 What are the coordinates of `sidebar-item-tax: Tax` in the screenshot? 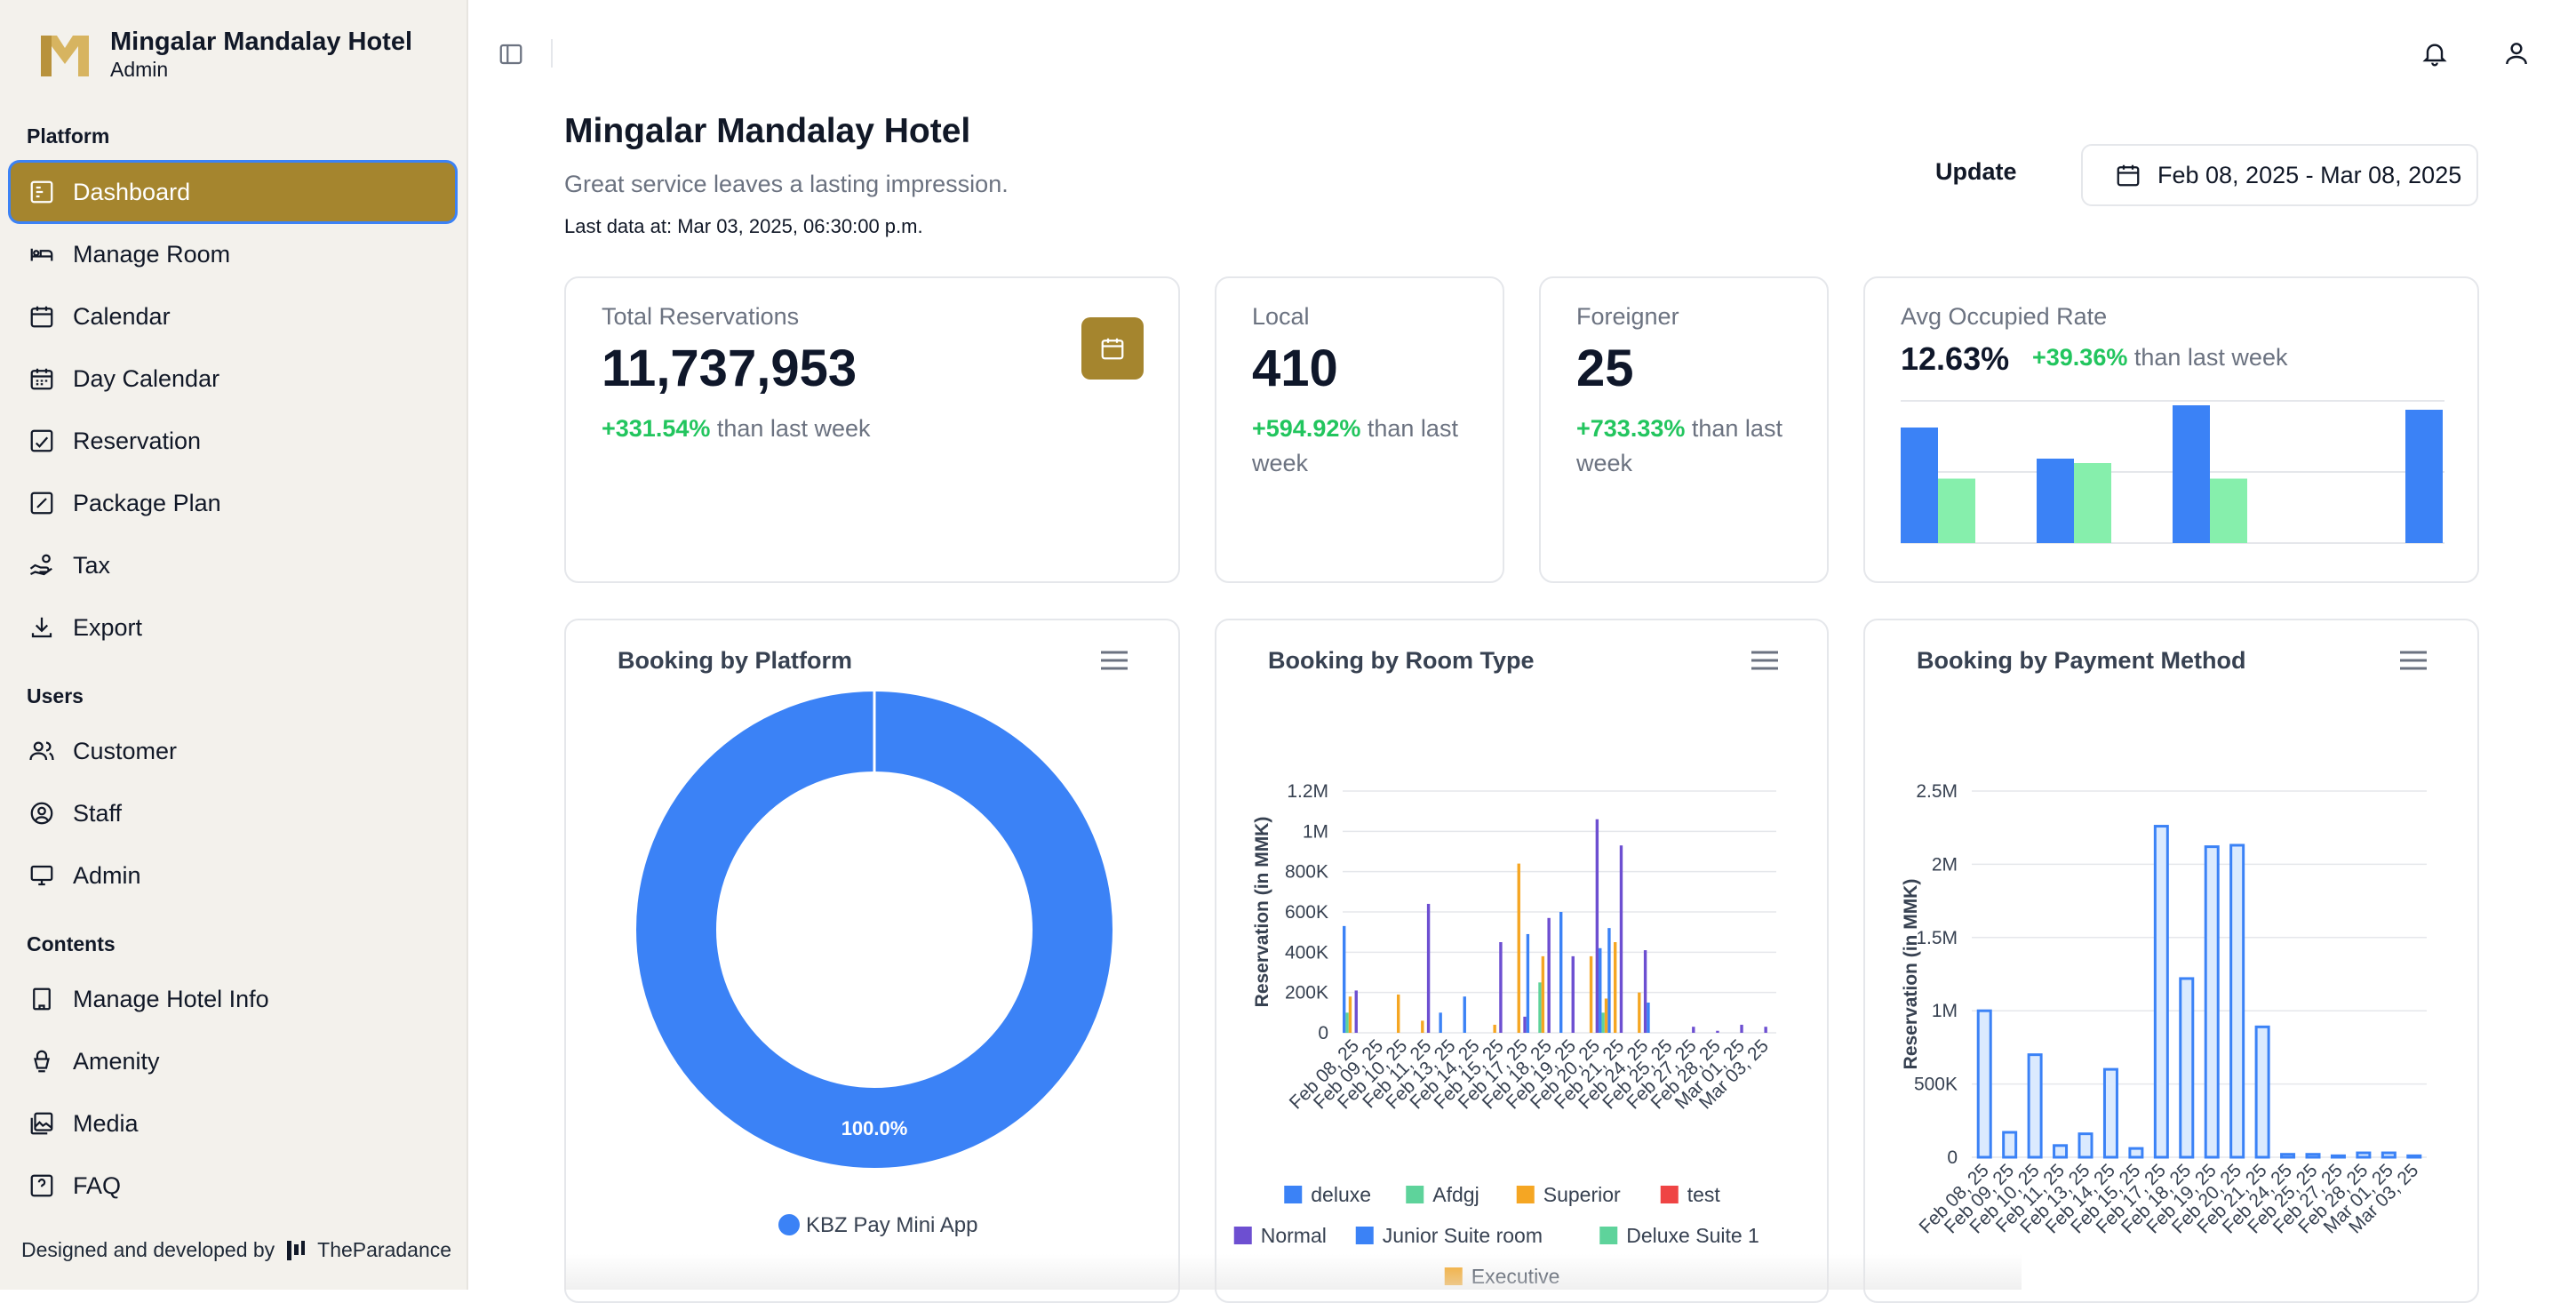 It's located at (233, 565).